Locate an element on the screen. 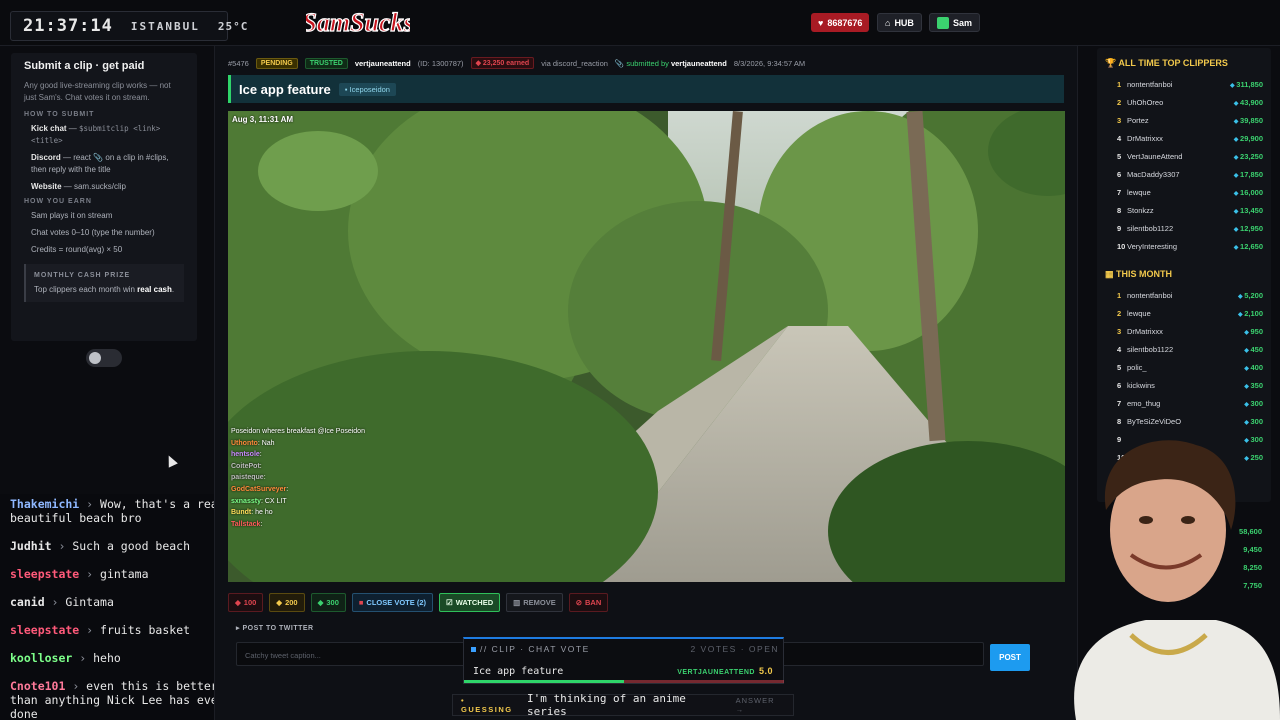 This screenshot has height=720, width=1280. close-vote-label: CLOSE VOTE (2) is located at coordinates (396, 602).